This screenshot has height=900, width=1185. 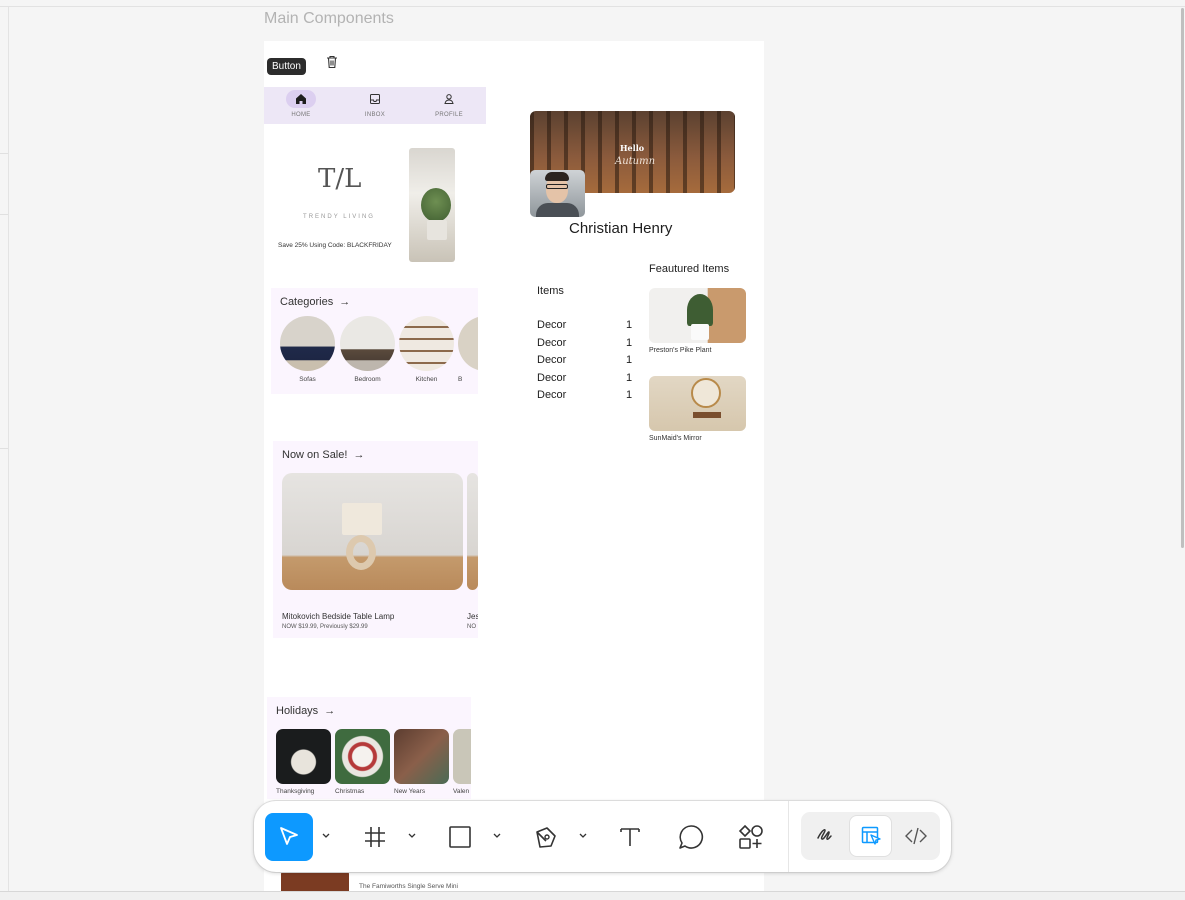 I want to click on sale-card: Jes NO, so click(x=472, y=551).